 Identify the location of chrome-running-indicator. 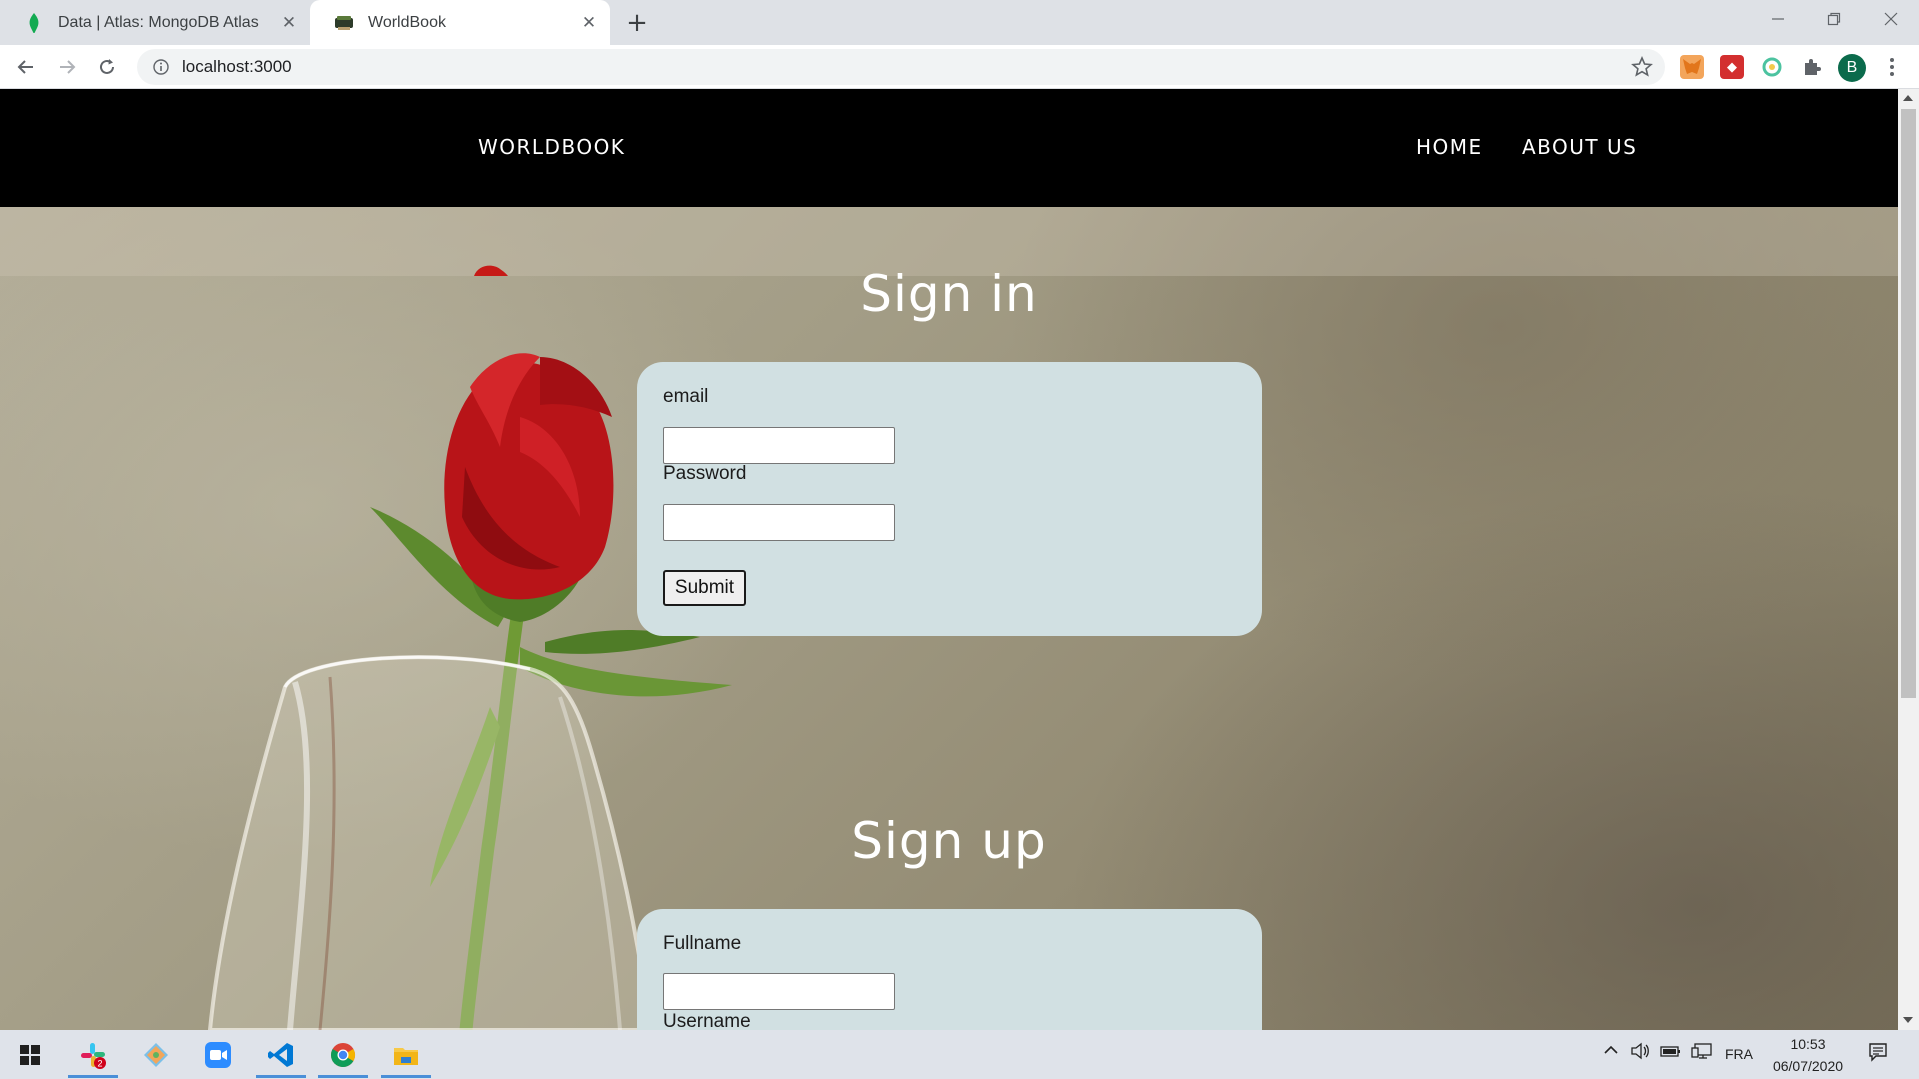
(343, 1076).